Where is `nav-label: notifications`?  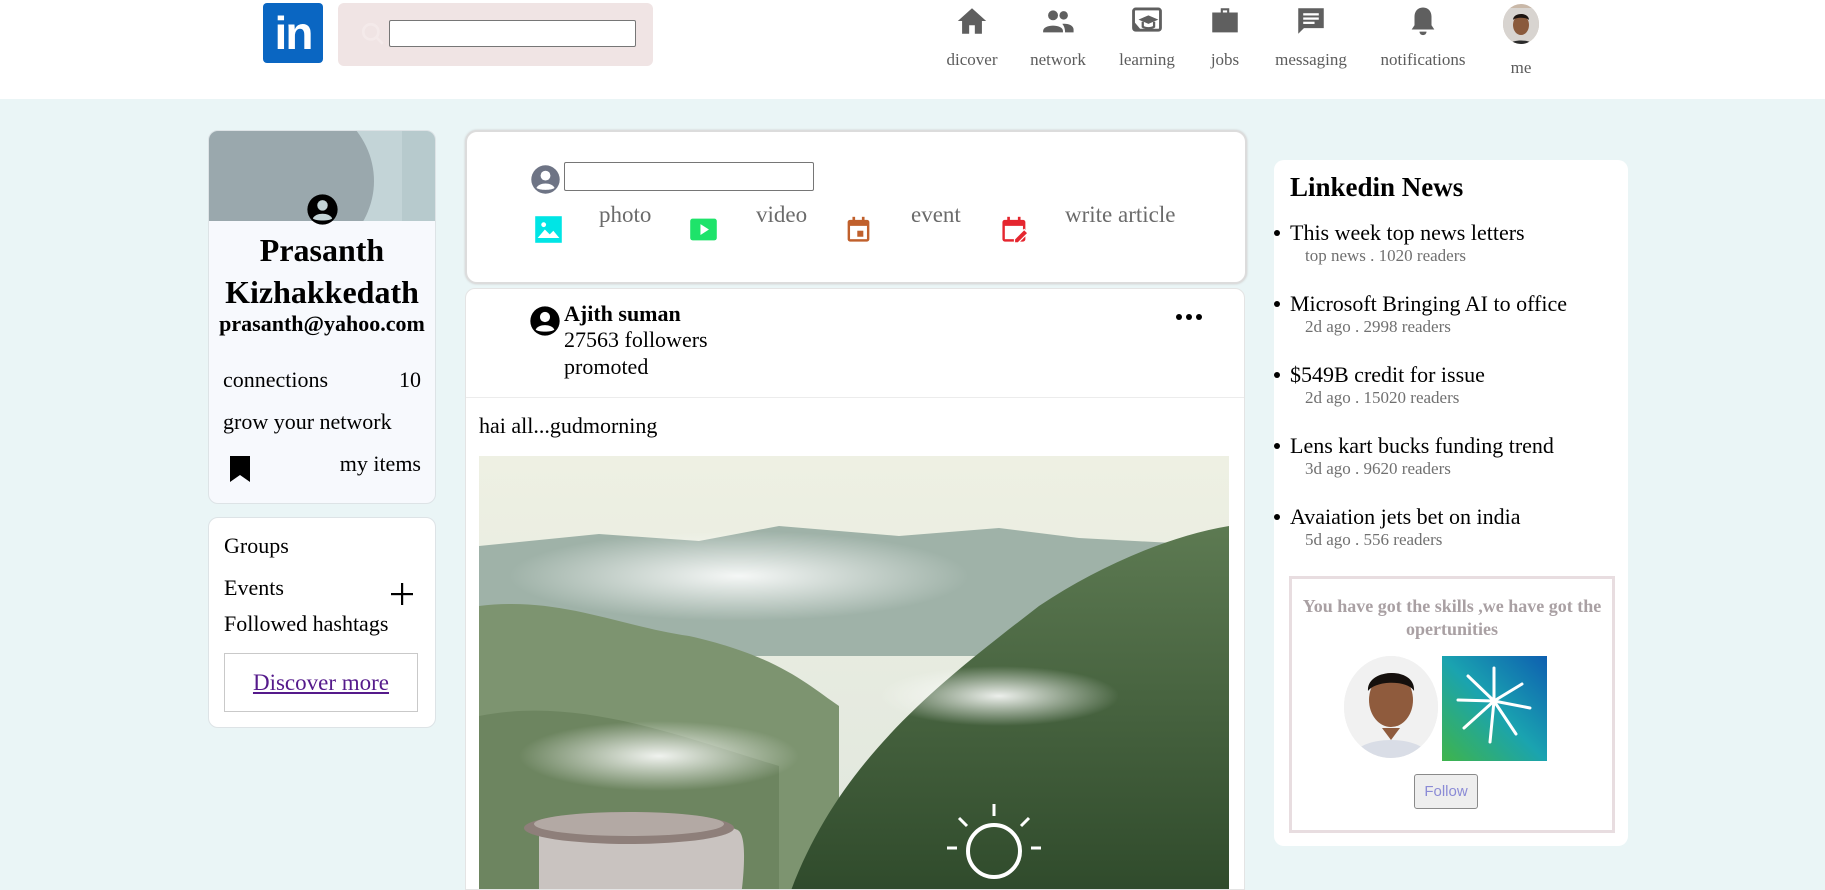 nav-label: notifications is located at coordinates (1423, 59).